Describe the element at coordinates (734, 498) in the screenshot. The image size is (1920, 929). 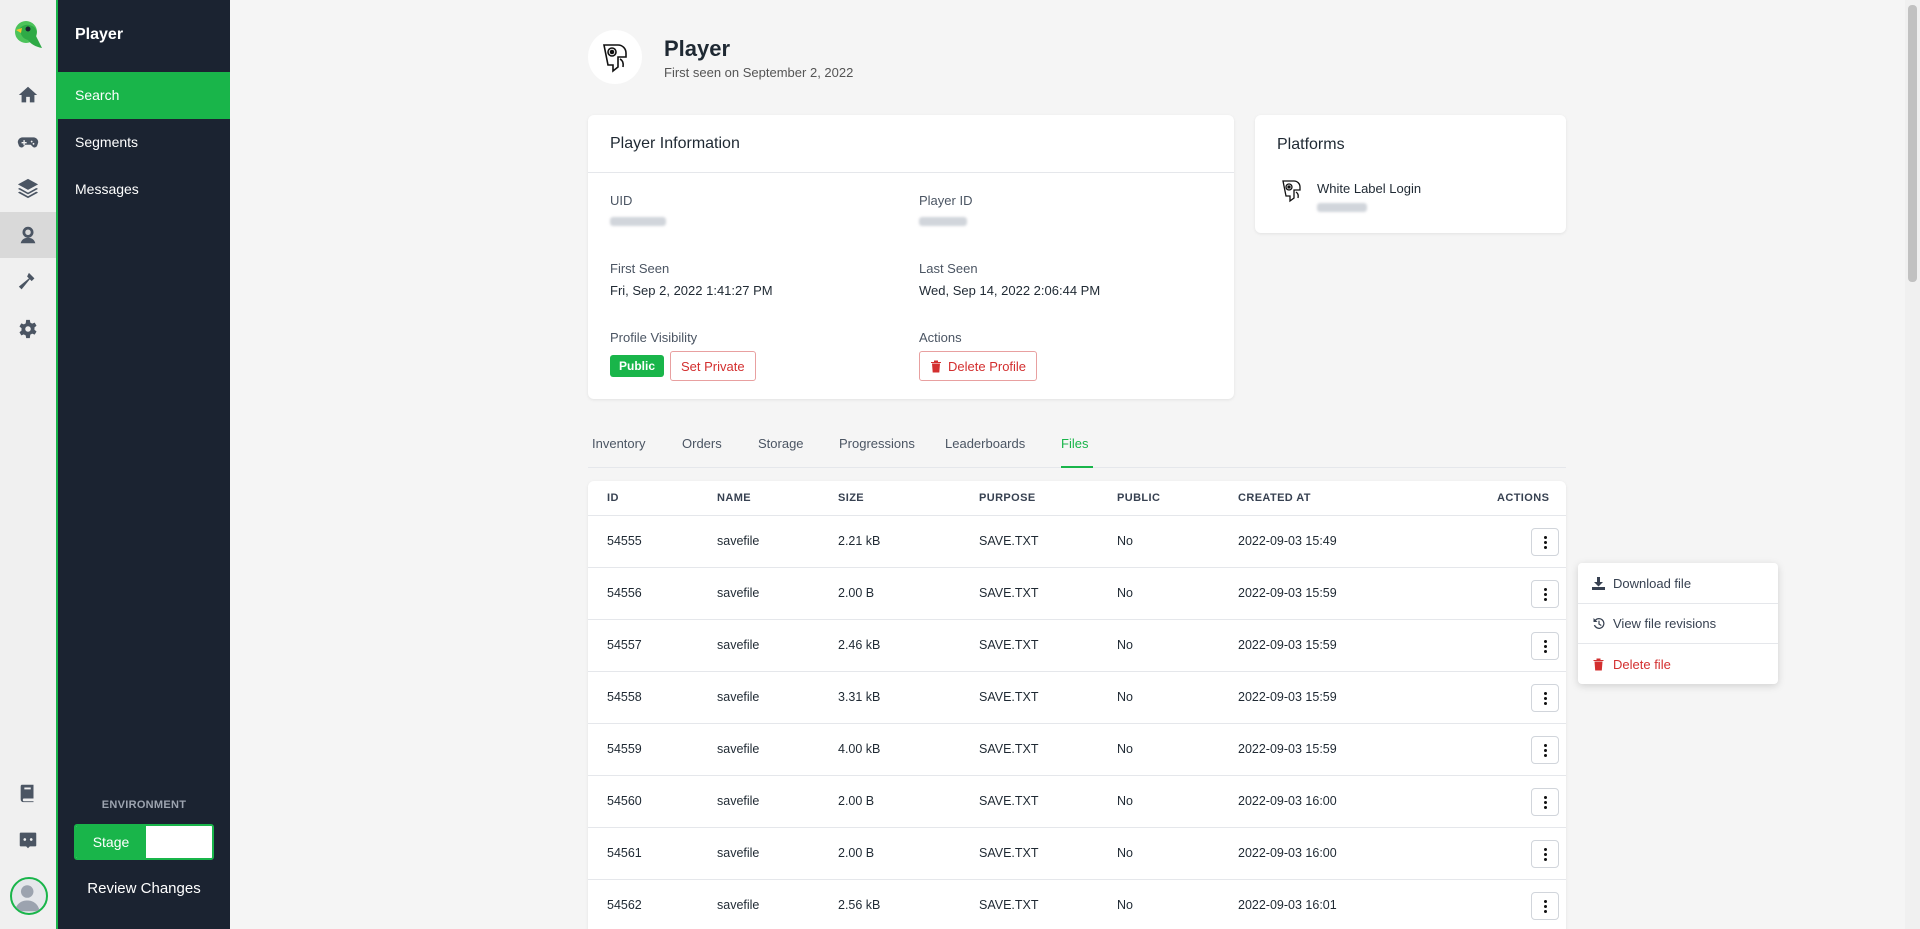
I see `column-header-name: NAME` at that location.